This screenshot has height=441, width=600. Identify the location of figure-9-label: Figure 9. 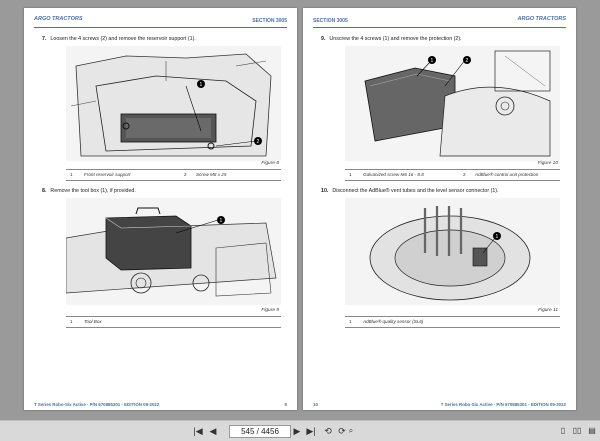
(270, 310).